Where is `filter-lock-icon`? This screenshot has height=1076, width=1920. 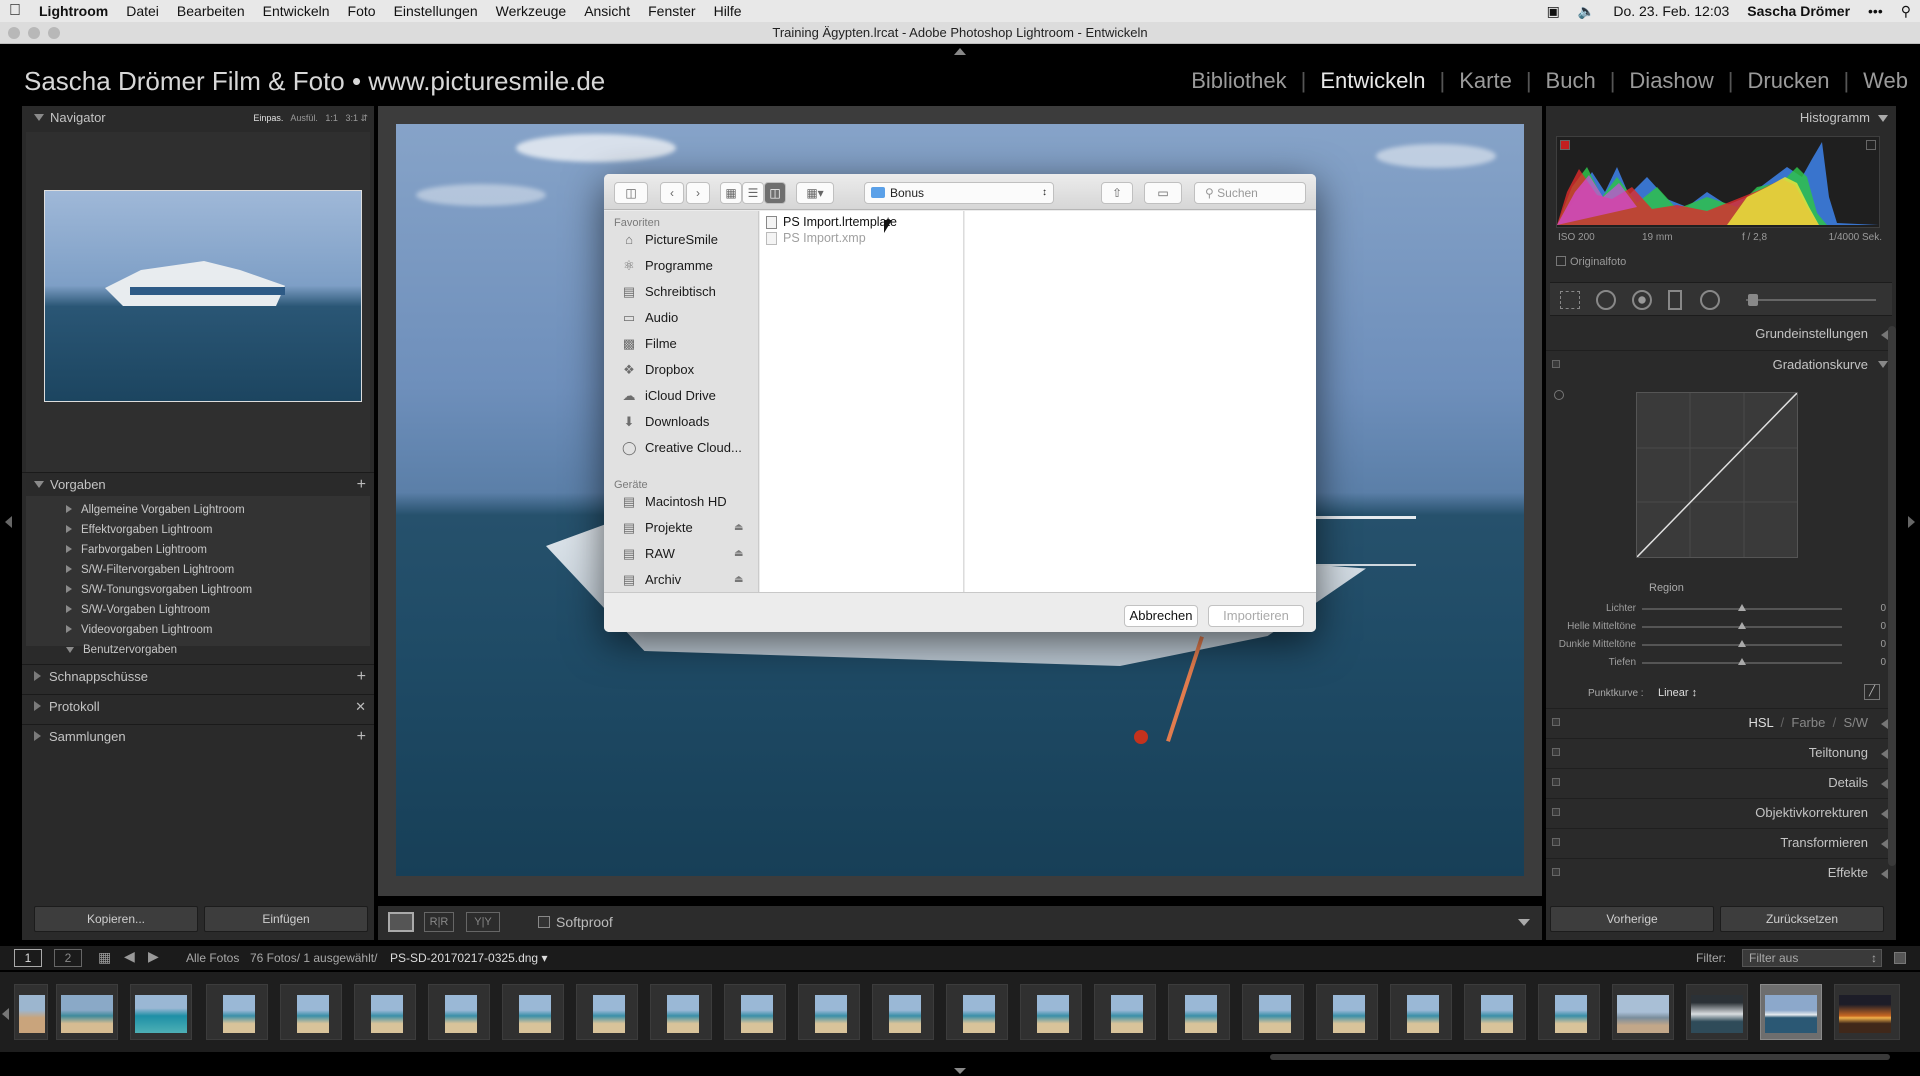
filter-lock-icon is located at coordinates (1900, 958).